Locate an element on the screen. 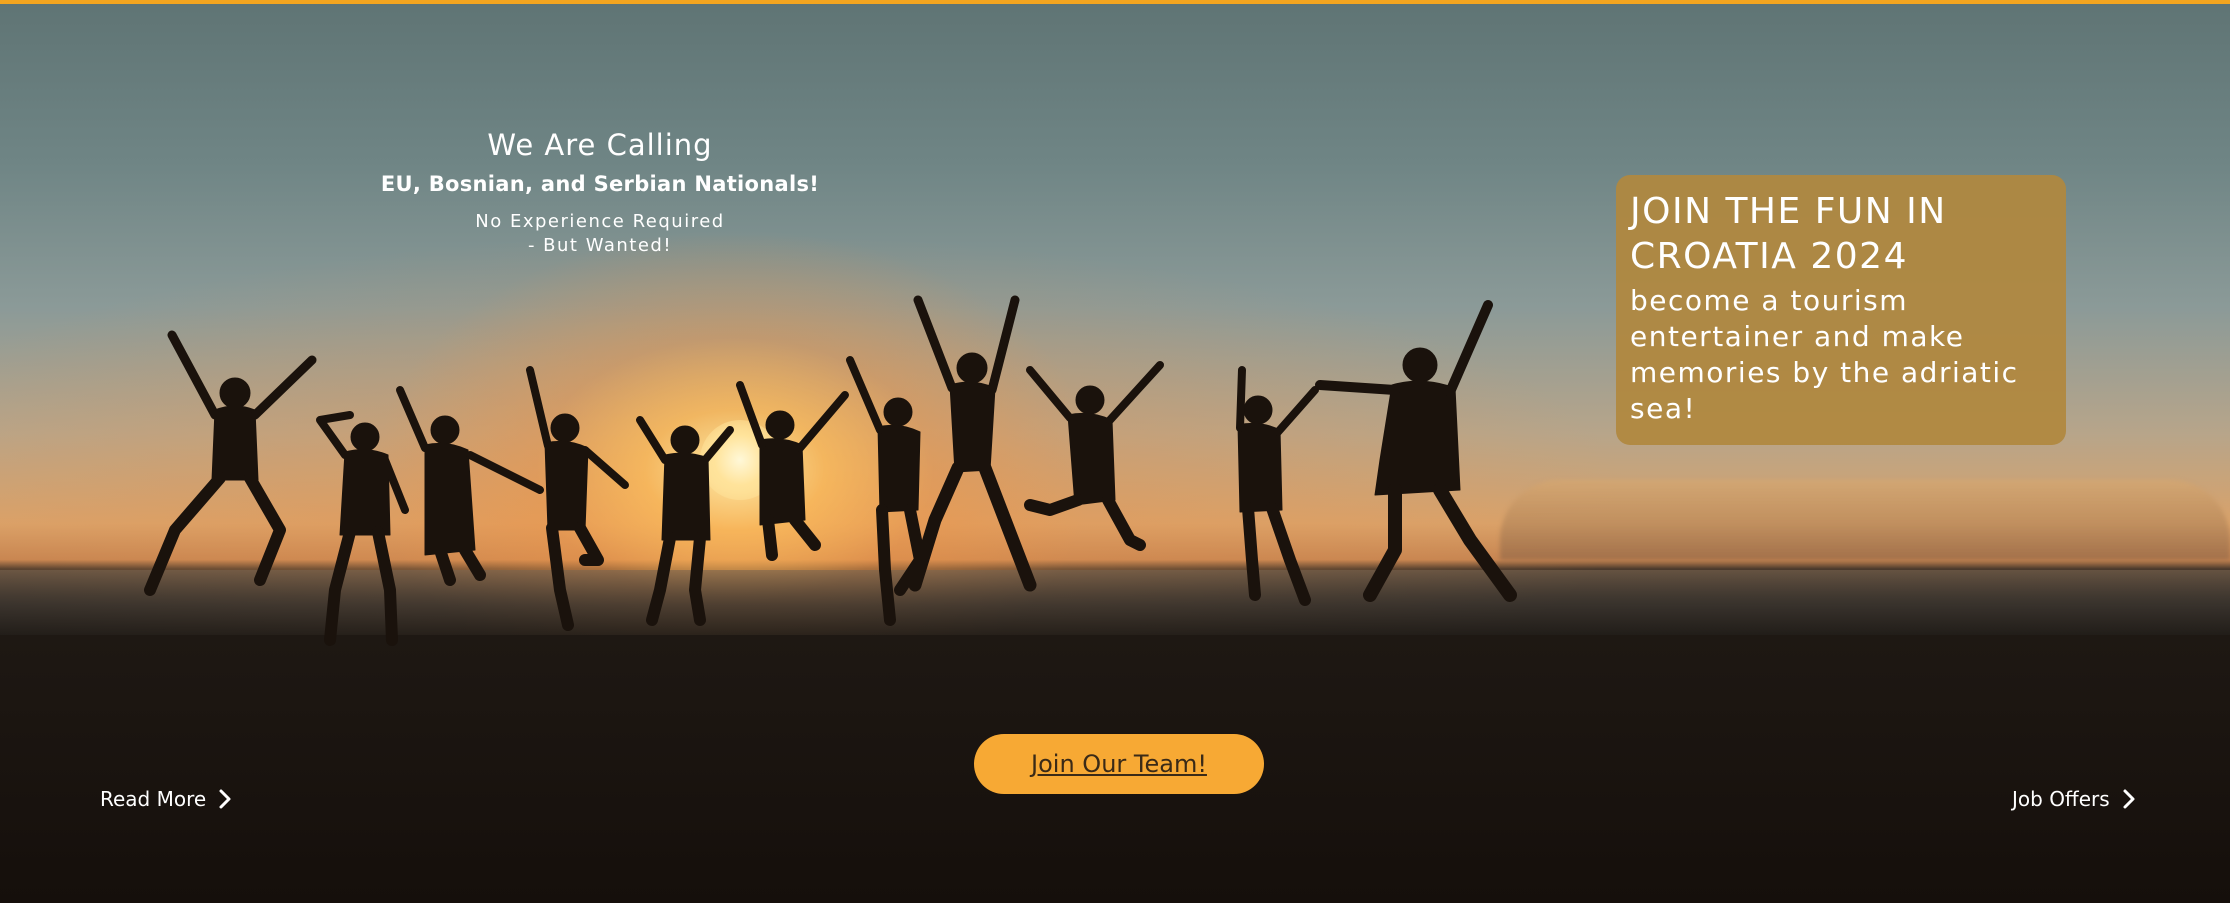 This screenshot has width=2230, height=903. join-our-team-label: Join Our Team! is located at coordinates (1119, 764).